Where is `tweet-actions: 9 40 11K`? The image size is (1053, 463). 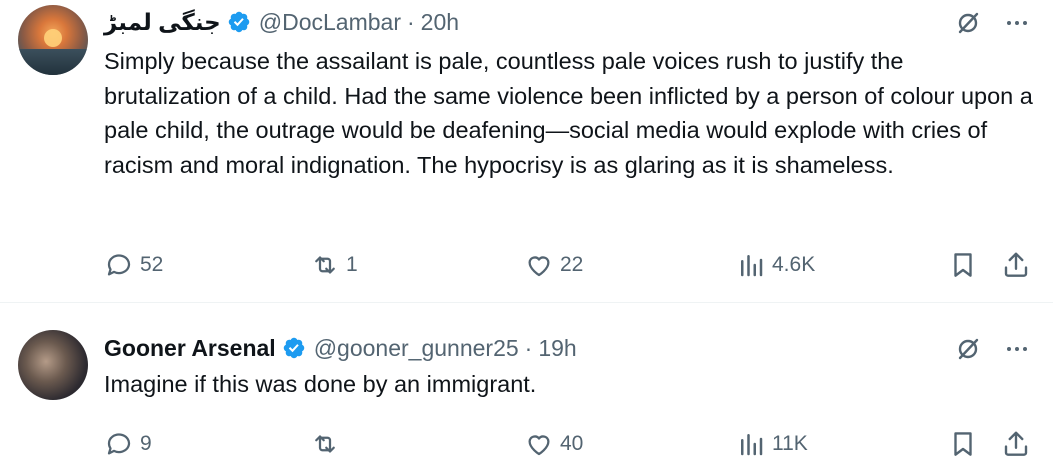 tweet-actions: 9 40 11K is located at coordinates (572, 444).